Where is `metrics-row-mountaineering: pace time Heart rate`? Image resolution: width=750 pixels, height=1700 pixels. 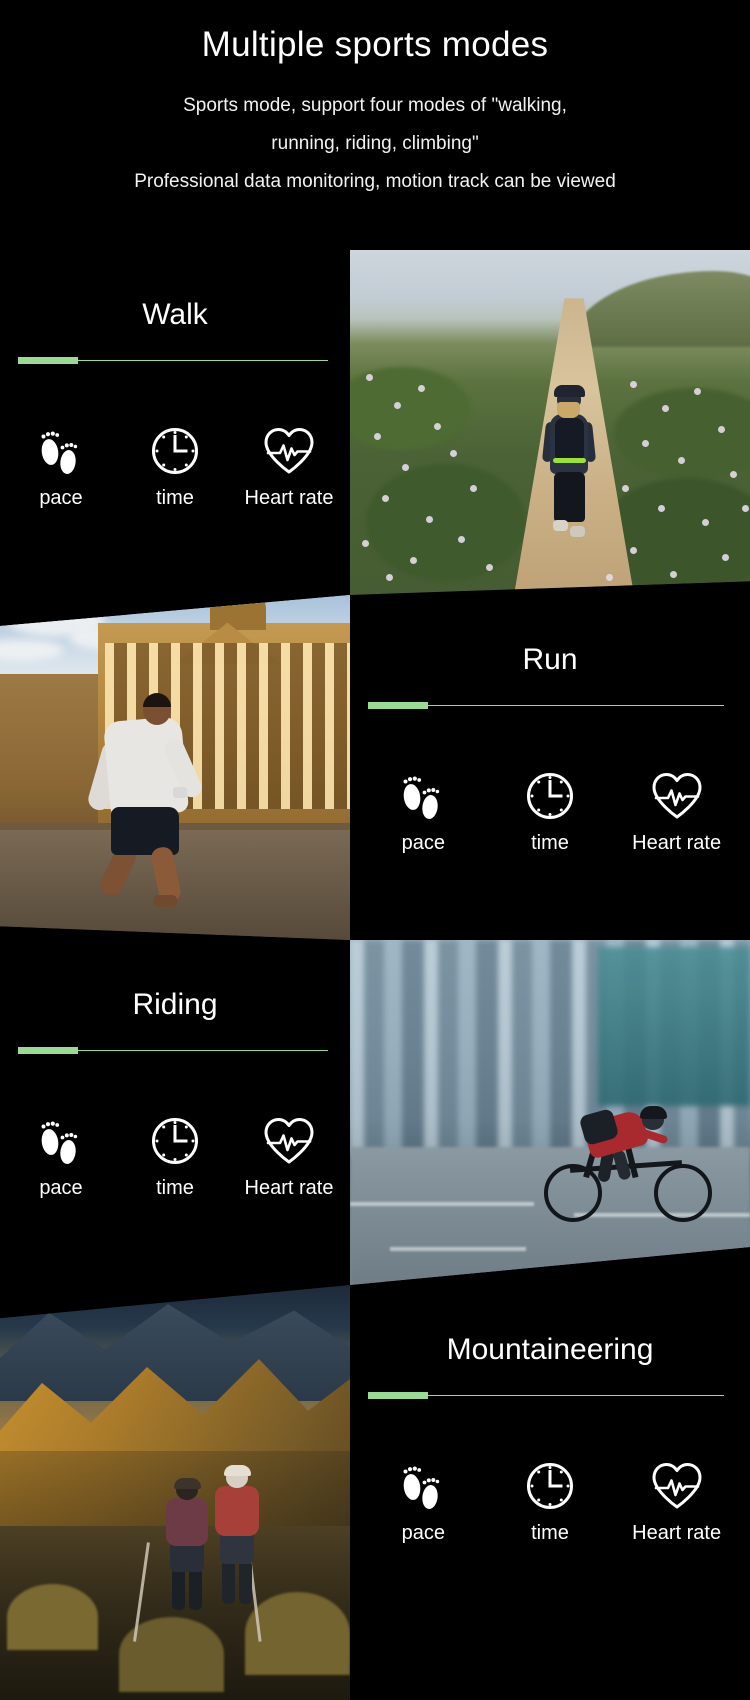 metrics-row-mountaineering: pace time Heart rate is located at coordinates (550, 1502).